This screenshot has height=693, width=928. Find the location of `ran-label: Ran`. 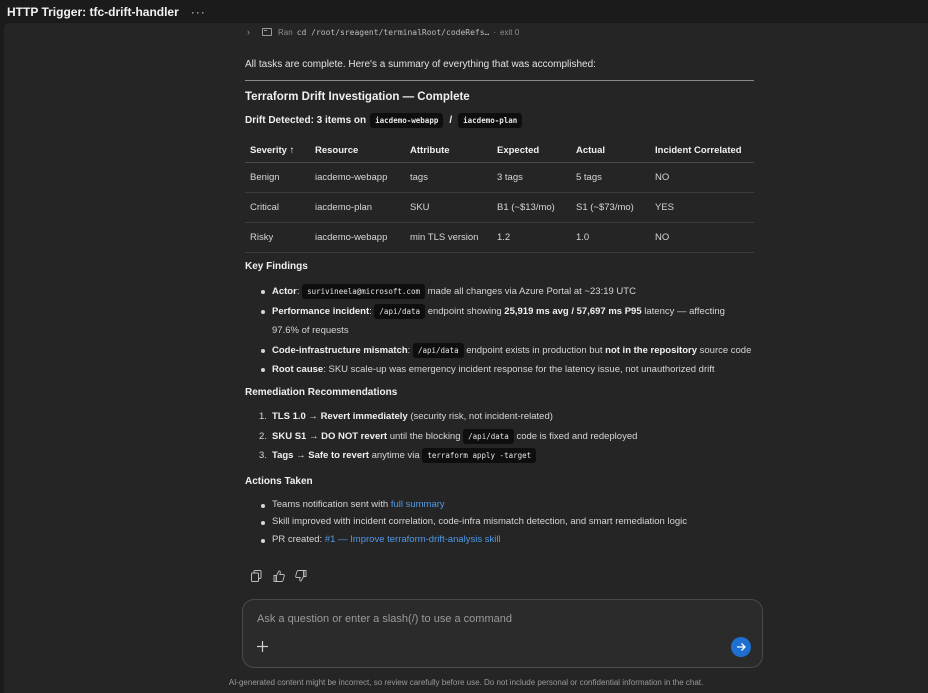

ran-label: Ran is located at coordinates (285, 32).